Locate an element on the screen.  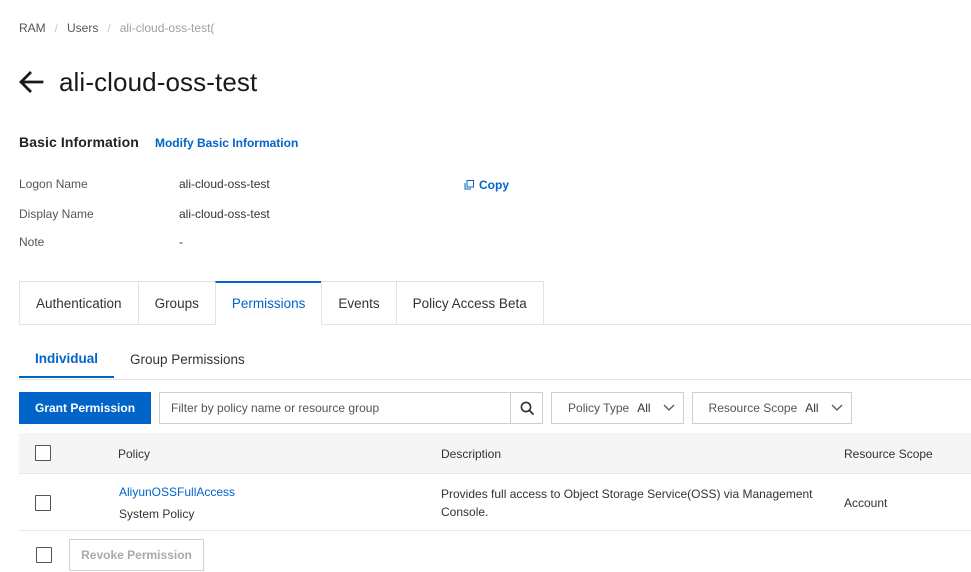
revoke-permission-button: Revoke Permission is located at coordinates (136, 555).